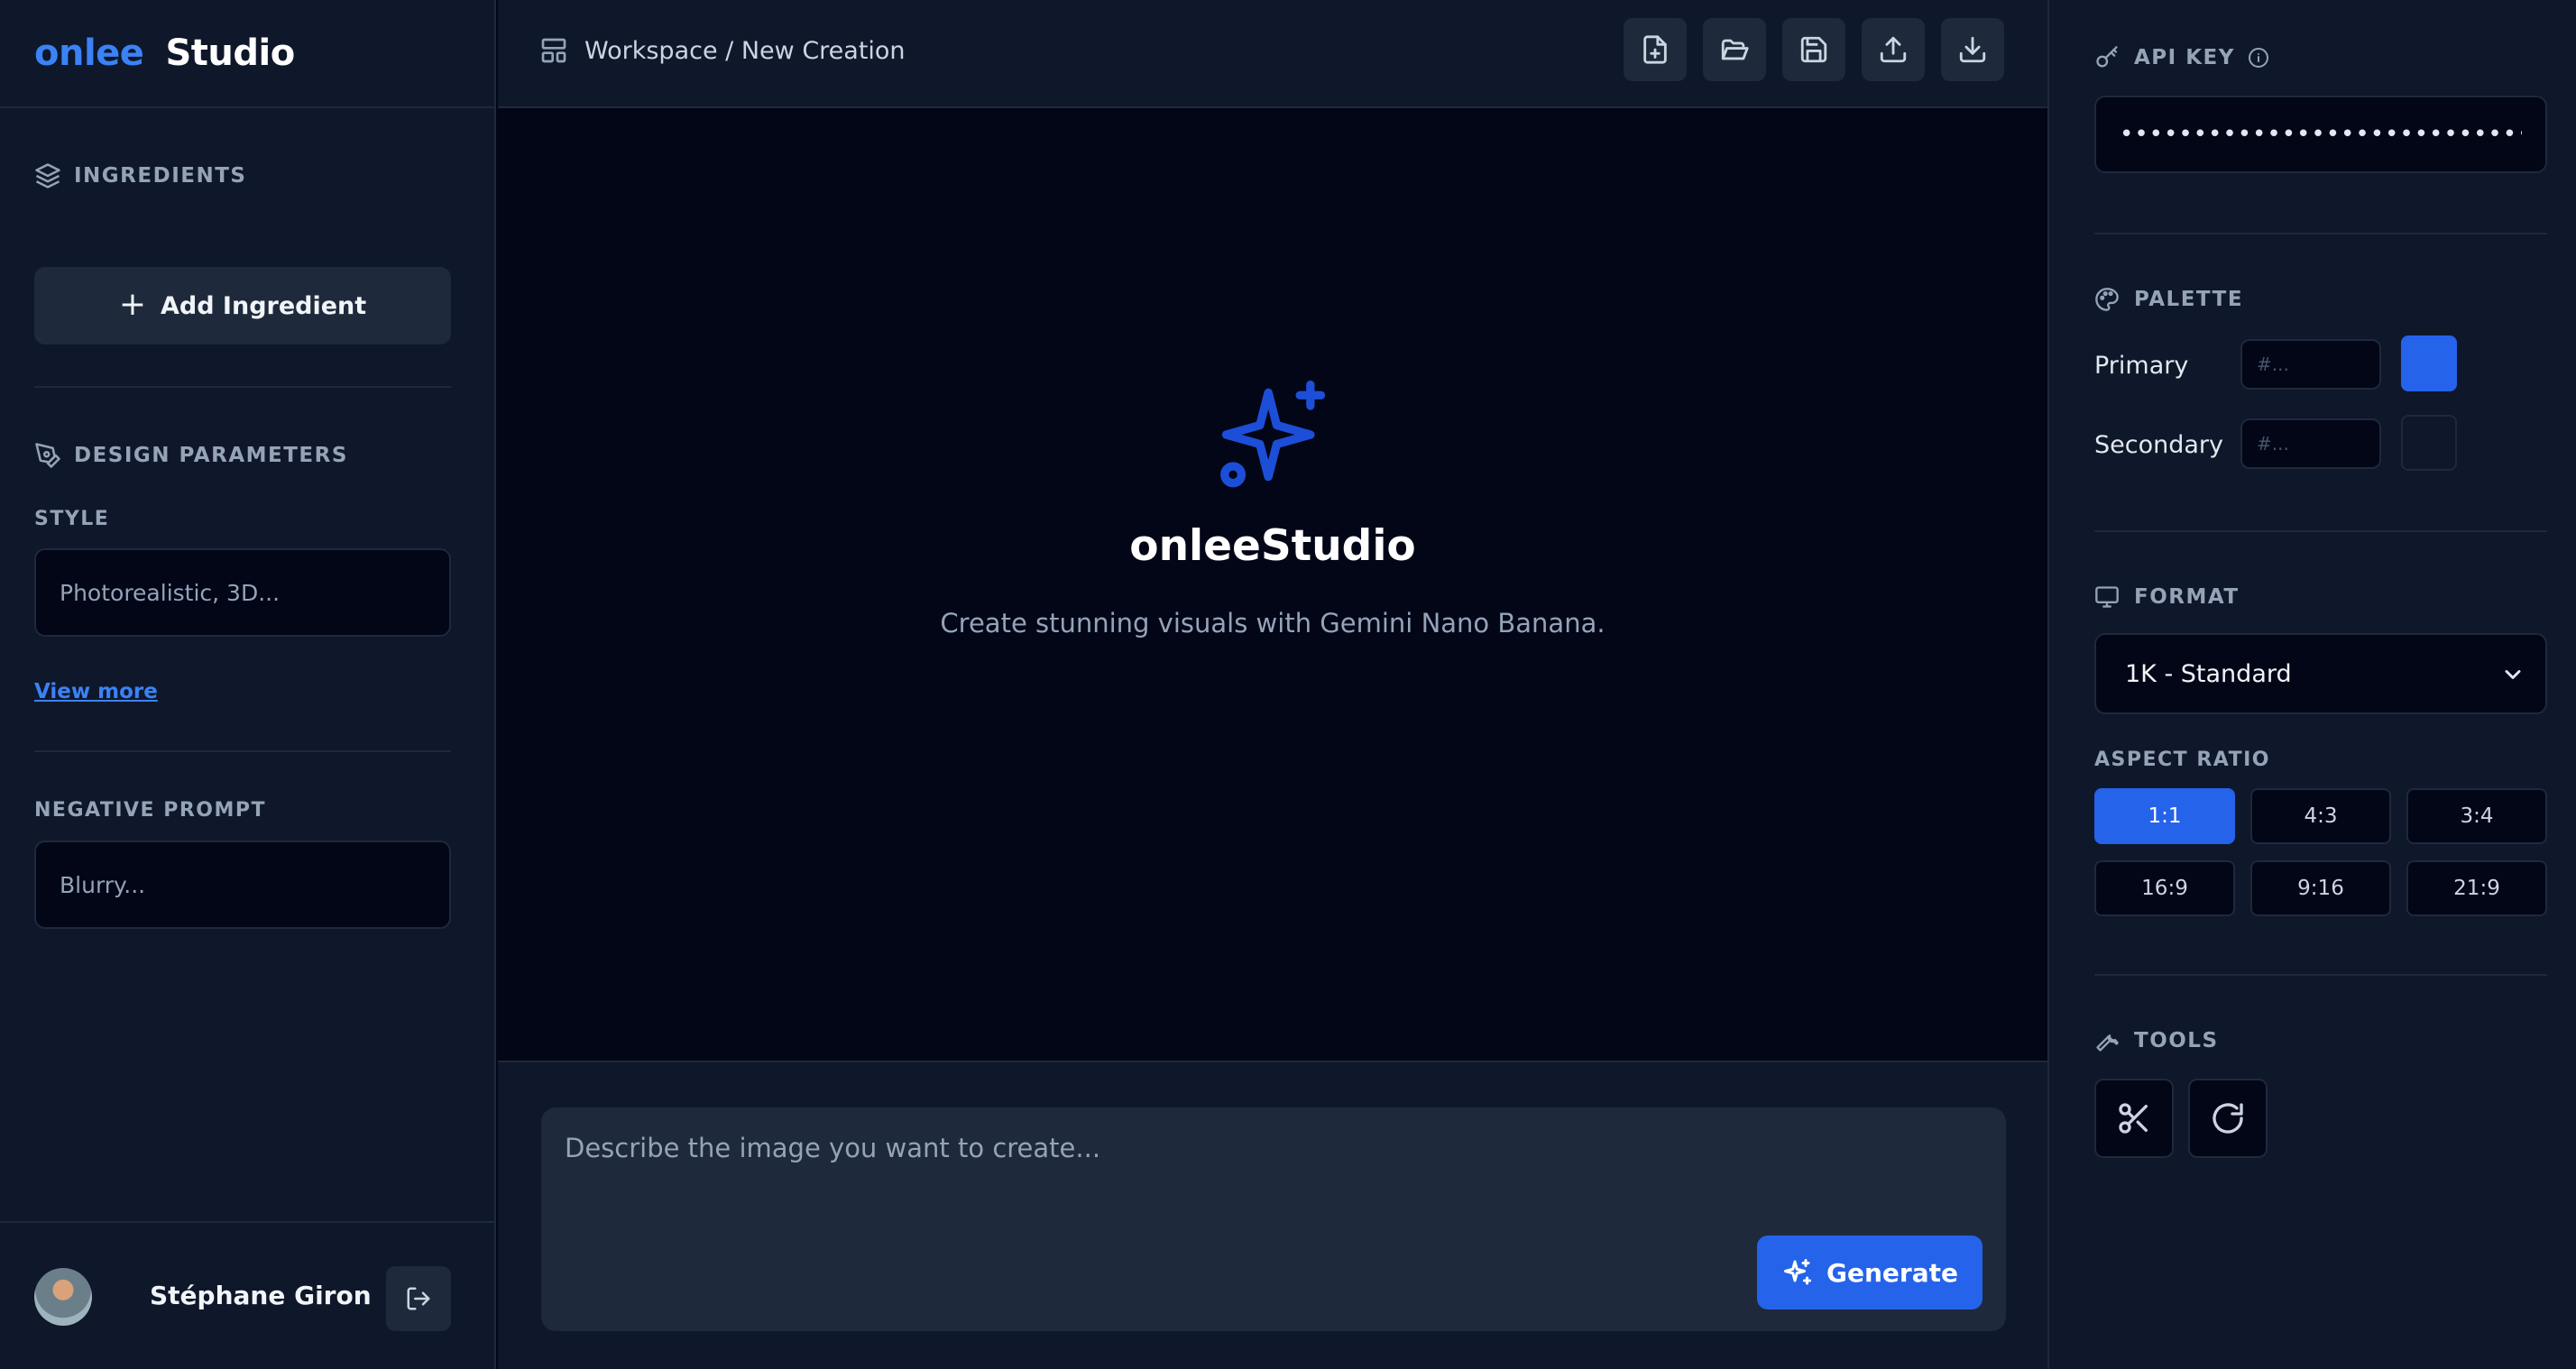 This screenshot has width=2576, height=1369. I want to click on prompt-area: Generate, so click(1273, 1215).